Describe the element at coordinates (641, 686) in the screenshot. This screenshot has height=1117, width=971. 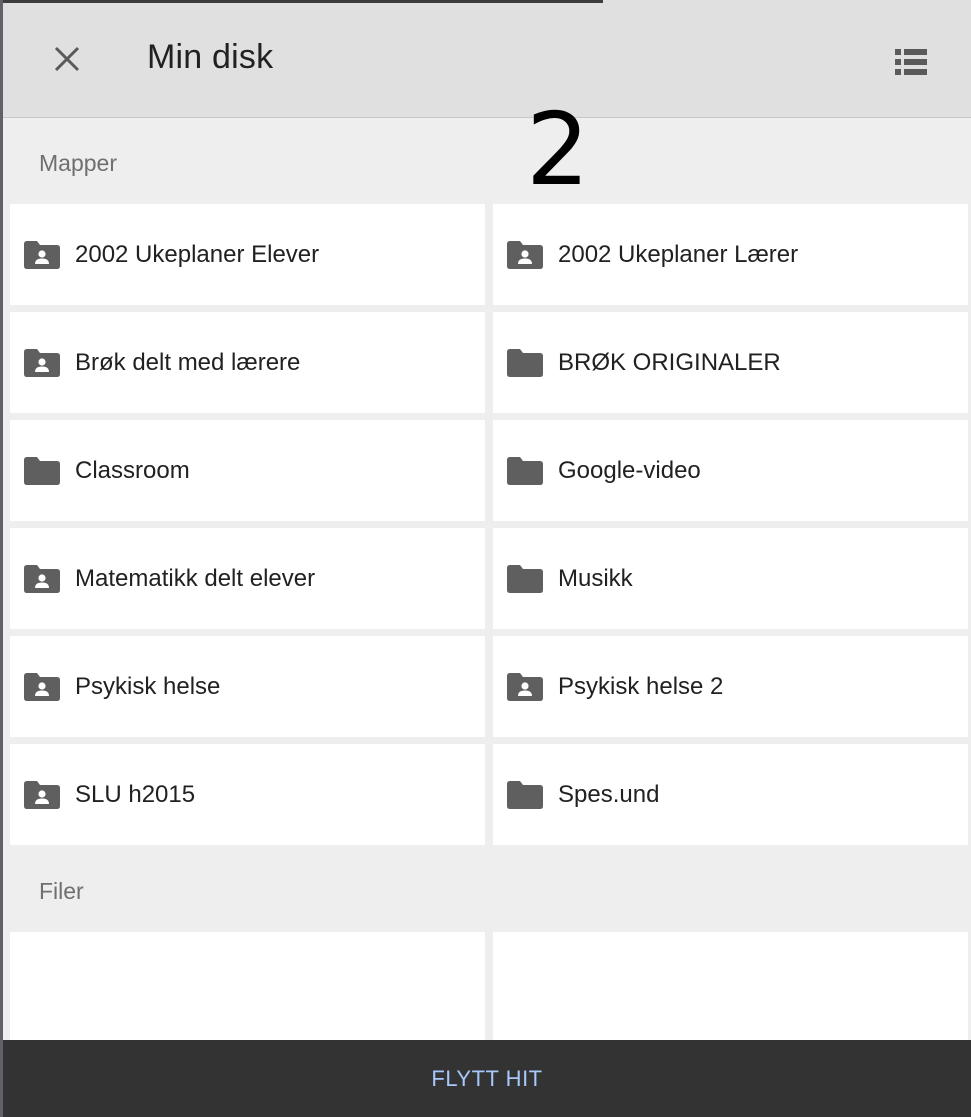
I see `folder-name: Psykisk helse 2` at that location.